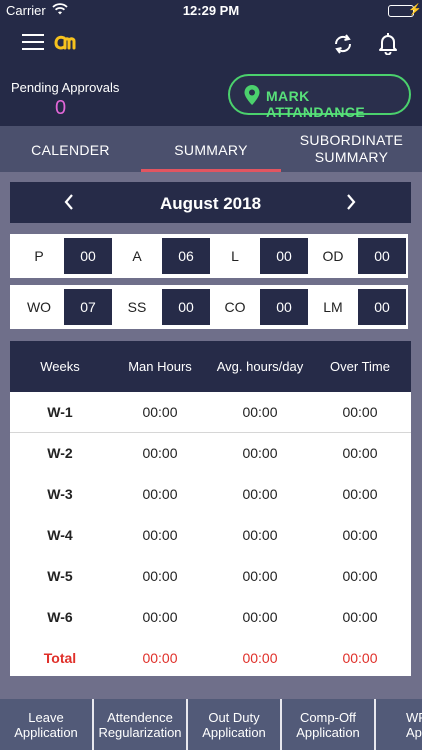 The height and width of the screenshot is (750, 422). Describe the element at coordinates (351, 140) in the screenshot. I see `tab-subordinate-label-line1: SUBORDINATE` at that location.